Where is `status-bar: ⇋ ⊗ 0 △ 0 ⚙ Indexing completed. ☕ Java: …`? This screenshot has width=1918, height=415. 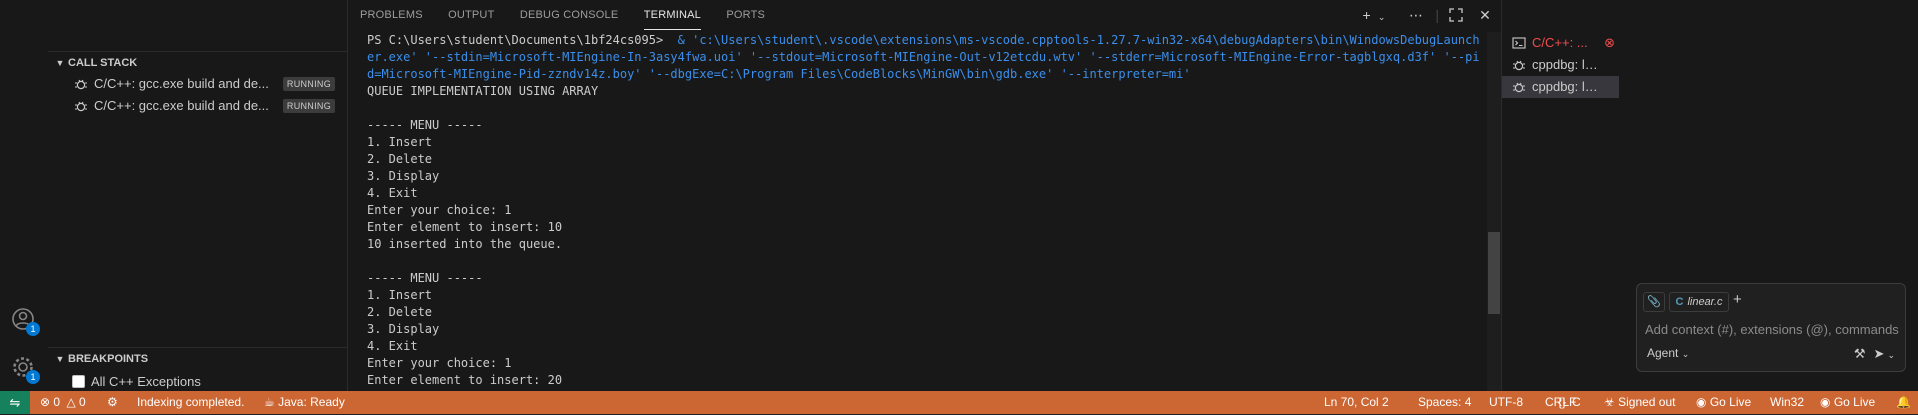
status-bar: ⇋ ⊗ 0 △ 0 ⚙ Indexing completed. ☕ Java: … is located at coordinates (959, 402).